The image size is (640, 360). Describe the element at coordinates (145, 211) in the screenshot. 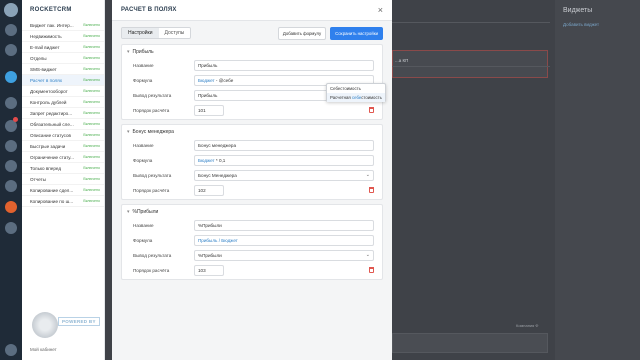

I see `section-title: %Прибыли` at that location.